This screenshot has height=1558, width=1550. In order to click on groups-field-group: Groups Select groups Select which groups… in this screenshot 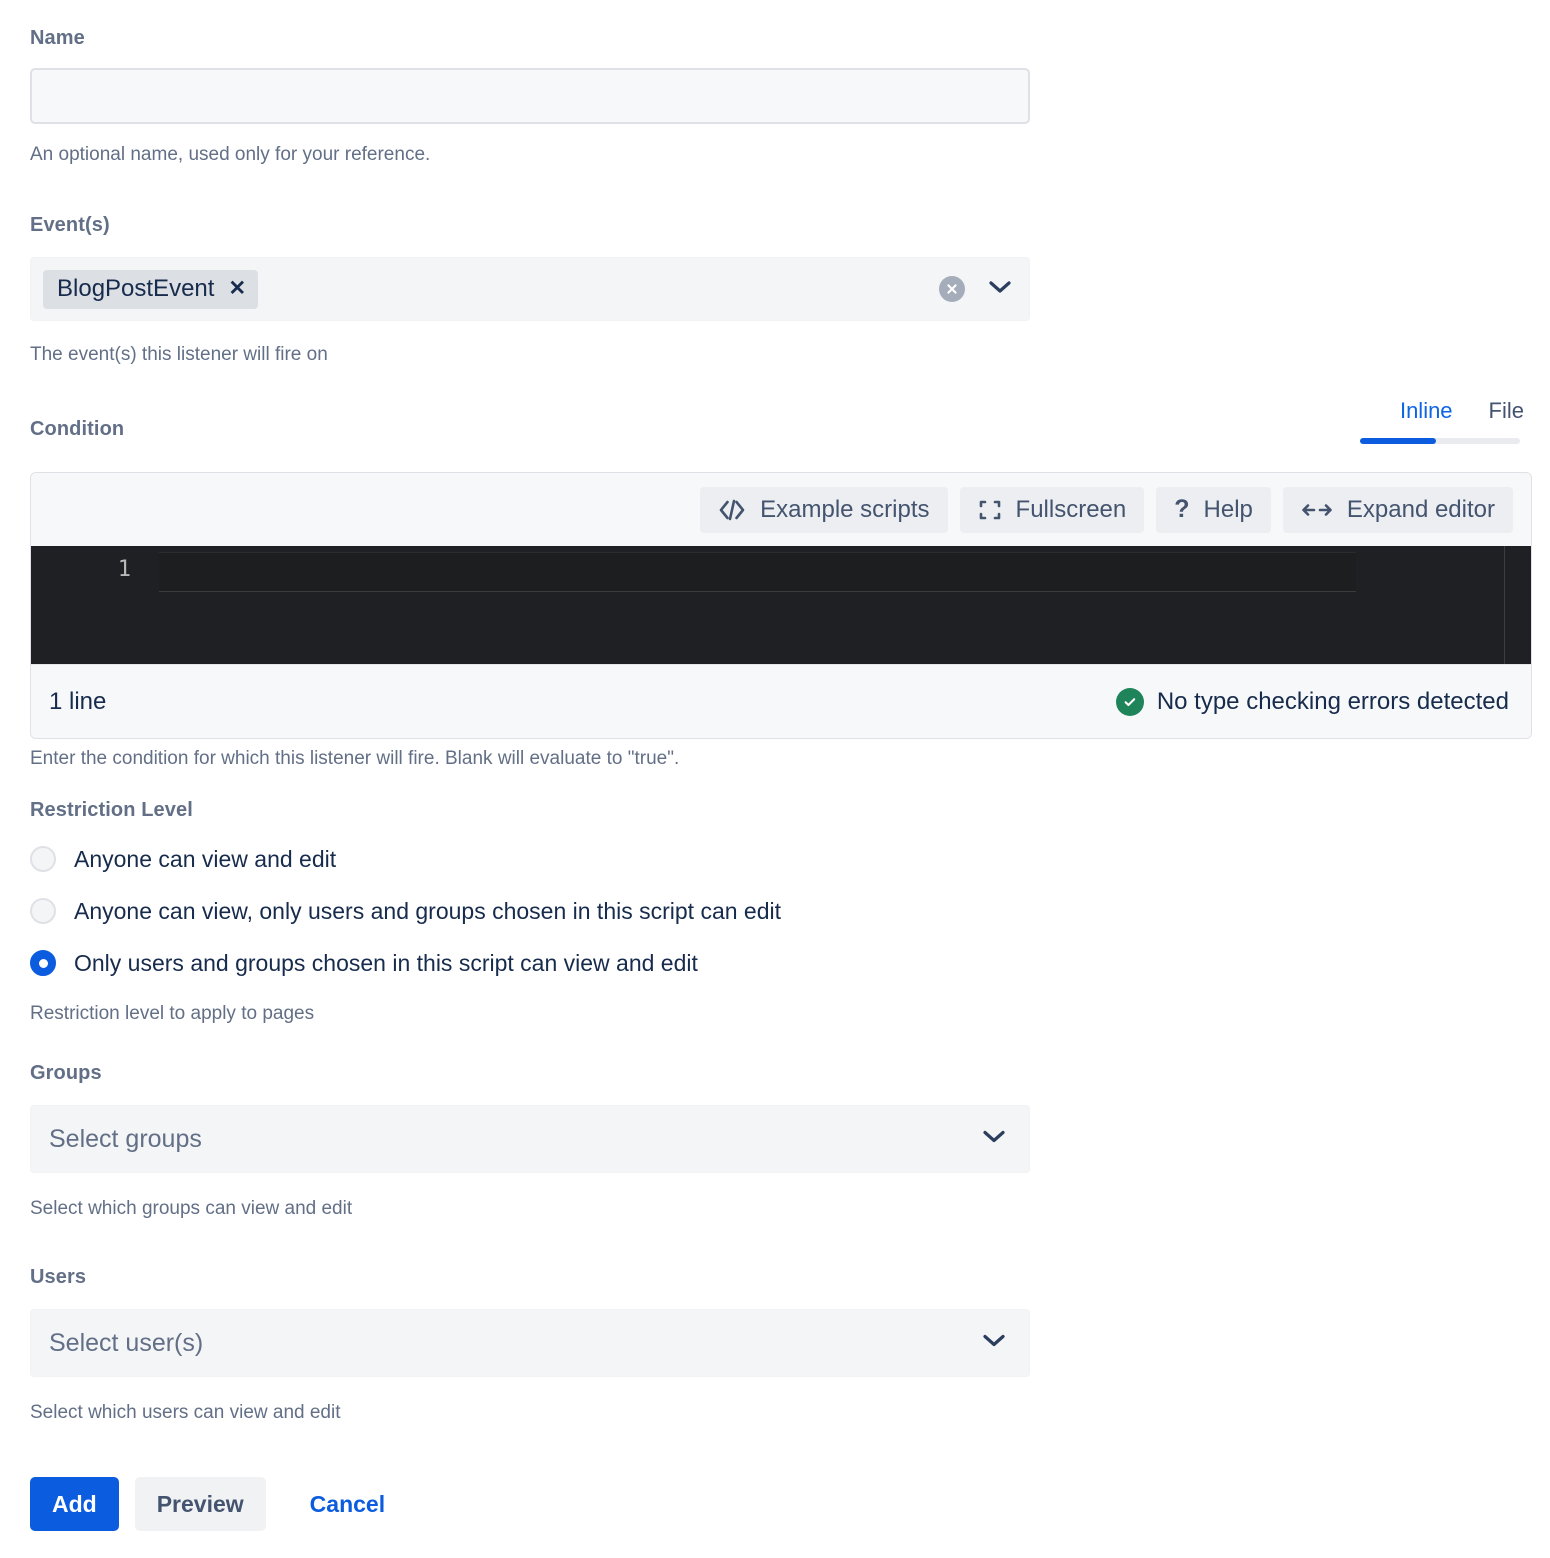, I will do `click(530, 1142)`.